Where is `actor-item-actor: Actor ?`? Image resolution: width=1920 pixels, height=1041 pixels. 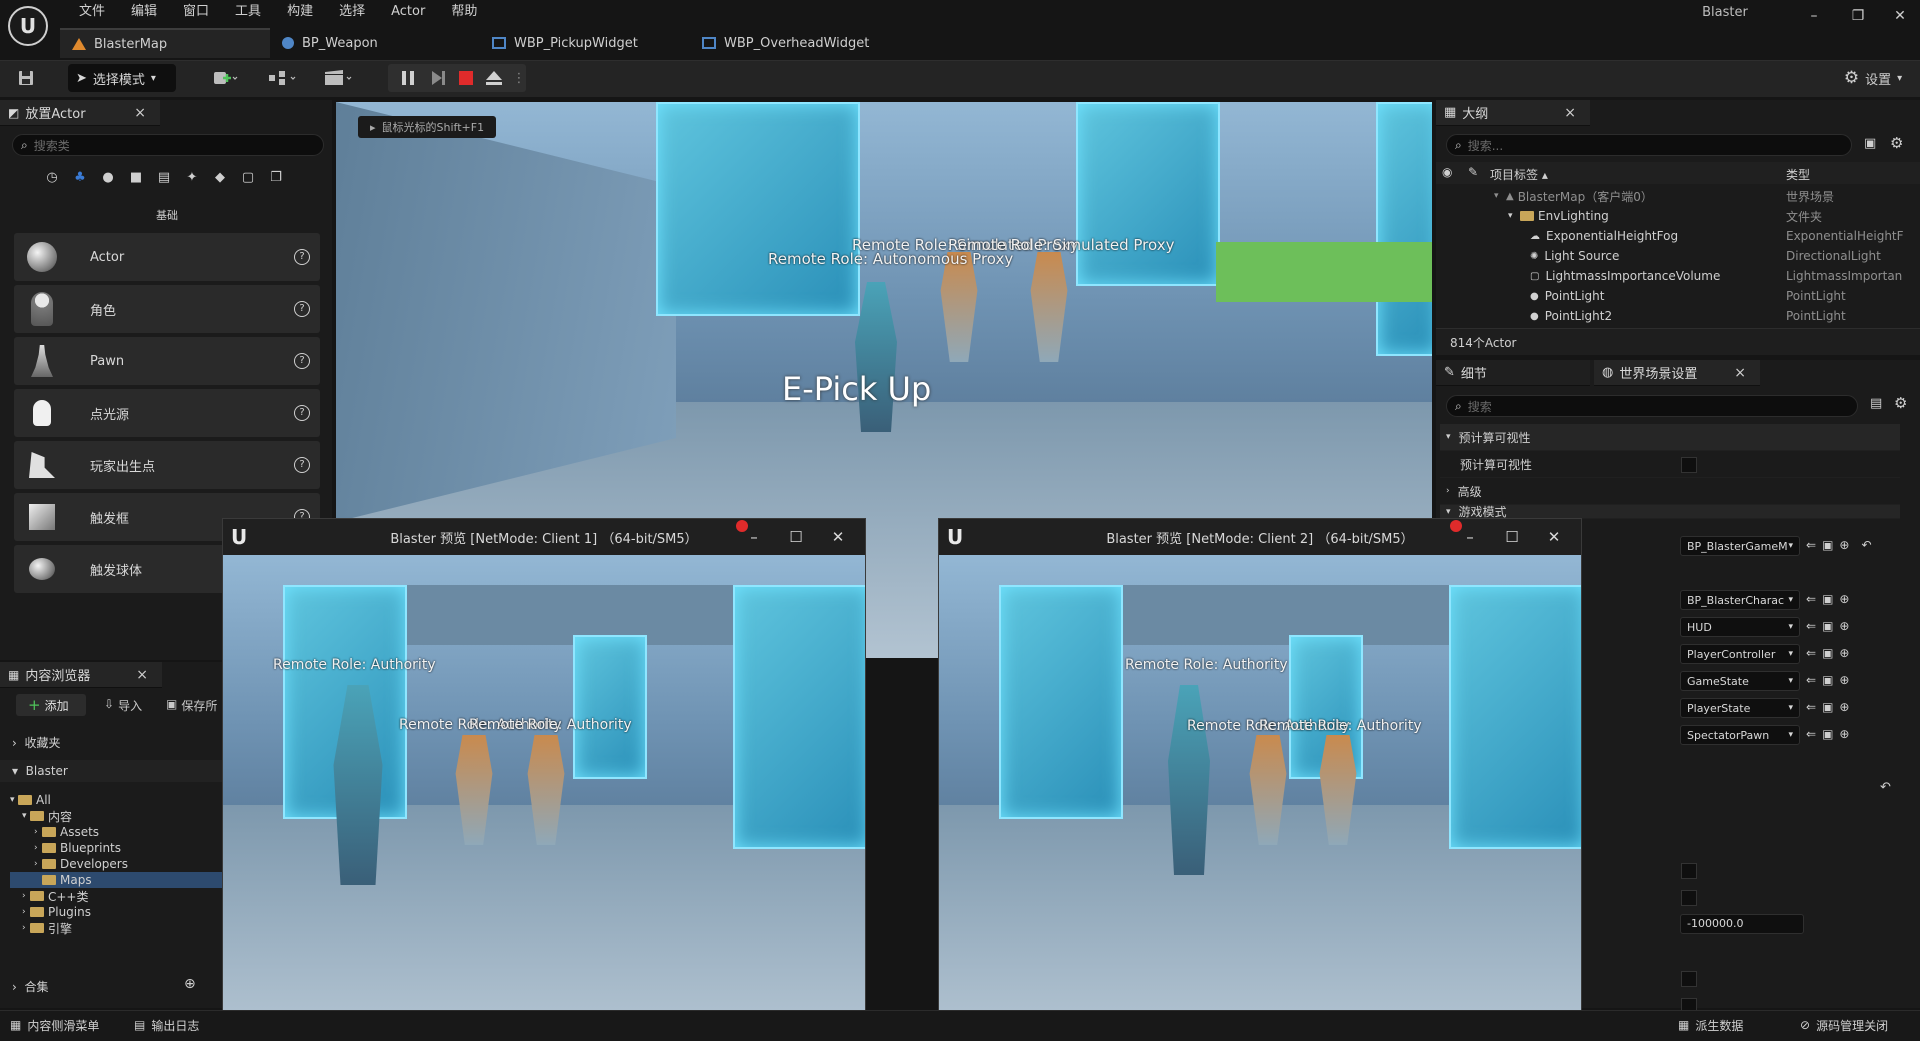
actor-item-actor: Actor ? is located at coordinates (167, 257).